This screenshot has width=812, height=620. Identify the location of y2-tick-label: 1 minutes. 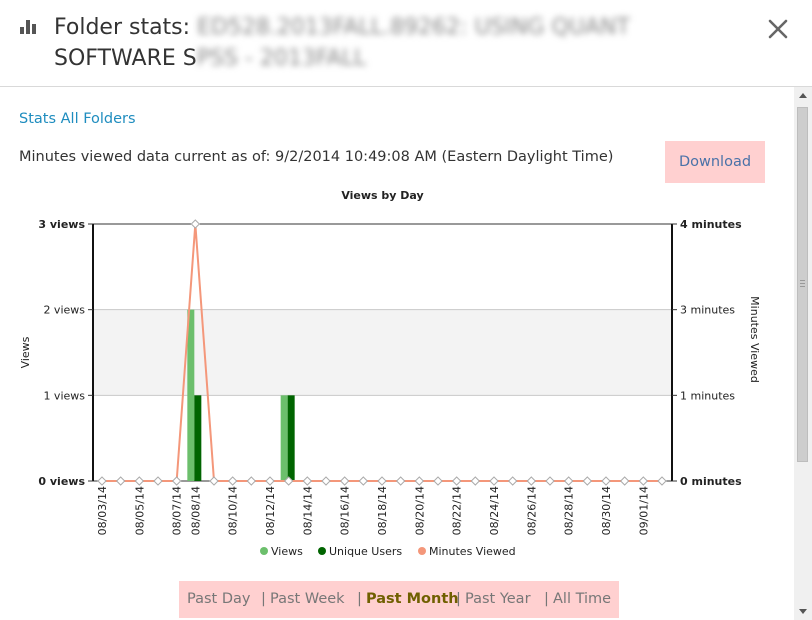
(707, 395).